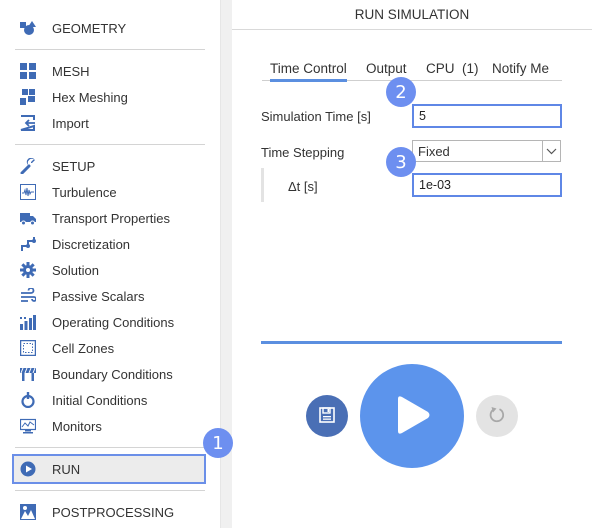 The height and width of the screenshot is (528, 592). Describe the element at coordinates (91, 244) in the screenshot. I see `sidebar-item-label: Discretization` at that location.